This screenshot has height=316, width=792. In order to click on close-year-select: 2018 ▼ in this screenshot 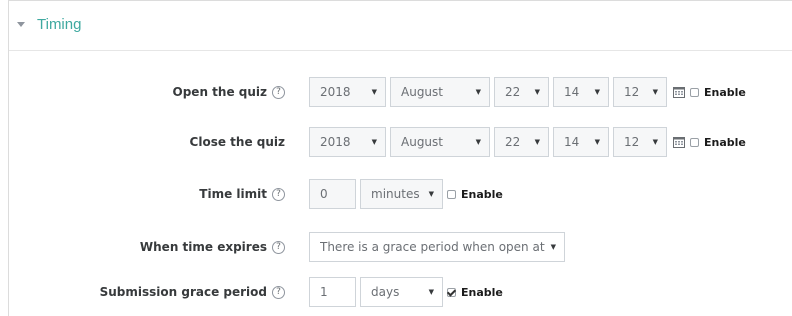, I will do `click(347, 142)`.